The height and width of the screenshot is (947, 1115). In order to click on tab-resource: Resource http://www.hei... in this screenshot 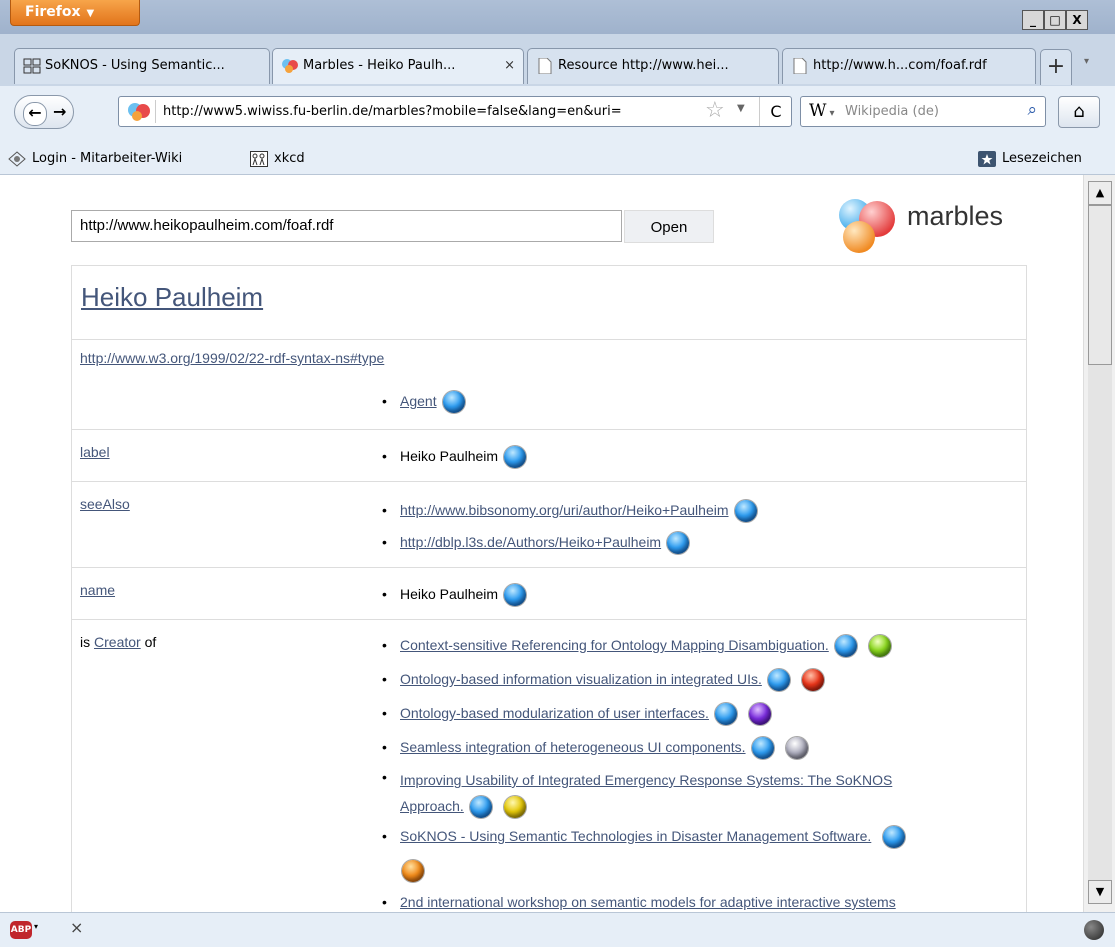, I will do `click(653, 66)`.